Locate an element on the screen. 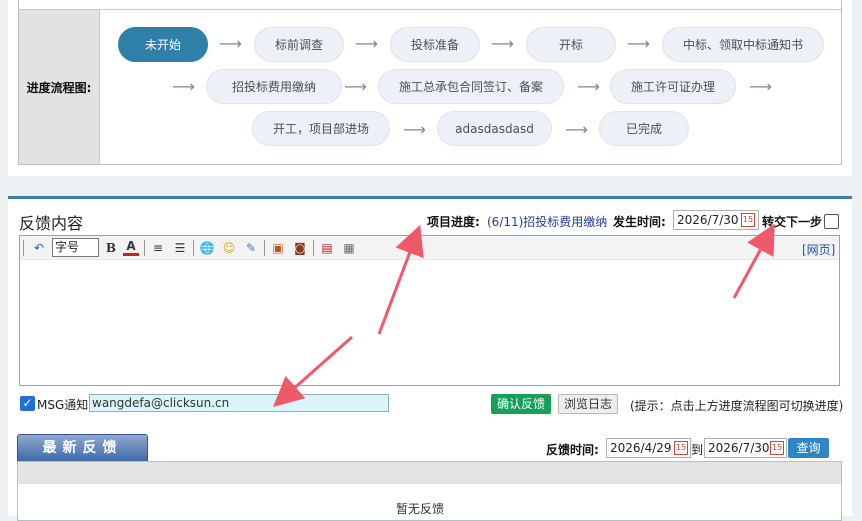 The image size is (862, 521). hint-text: (提示：点击上方进度流程图可切换进度) is located at coordinates (737, 406).